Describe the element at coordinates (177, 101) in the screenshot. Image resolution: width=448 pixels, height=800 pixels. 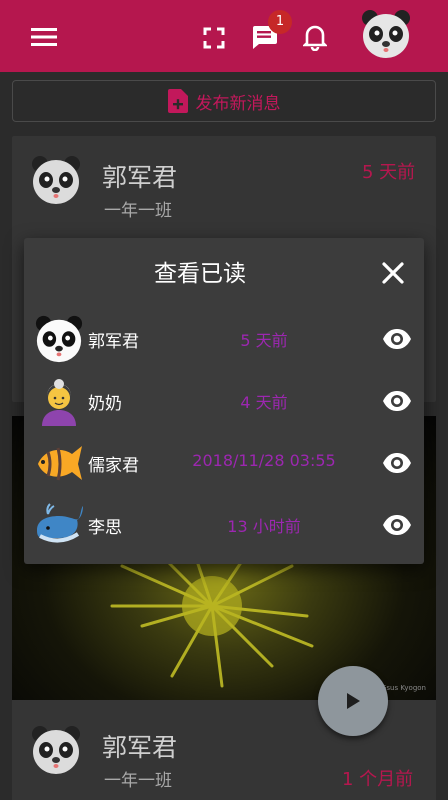
I see `new-post-icon` at that location.